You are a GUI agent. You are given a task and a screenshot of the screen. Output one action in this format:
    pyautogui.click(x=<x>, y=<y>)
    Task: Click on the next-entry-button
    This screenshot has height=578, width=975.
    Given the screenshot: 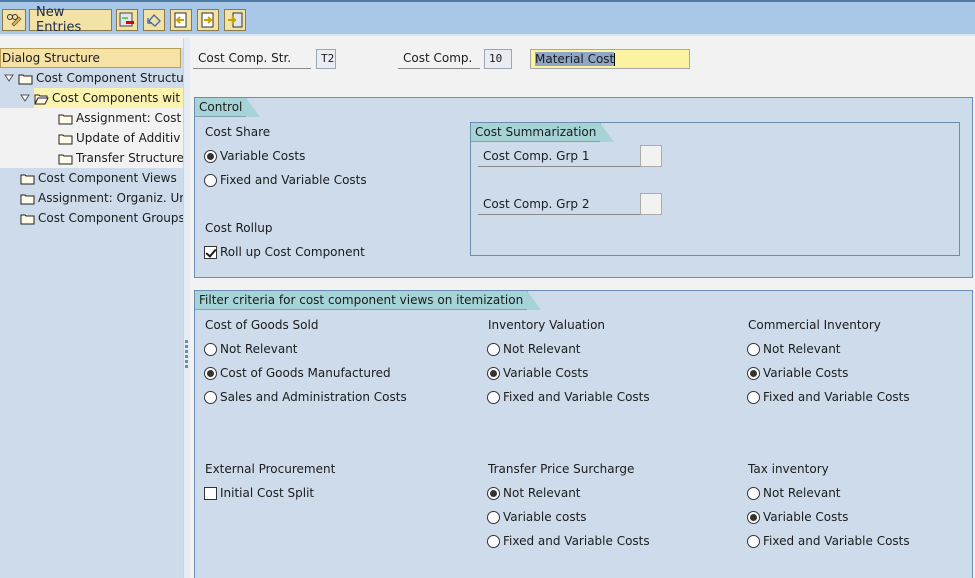 What is the action you would take?
    pyautogui.click(x=208, y=20)
    